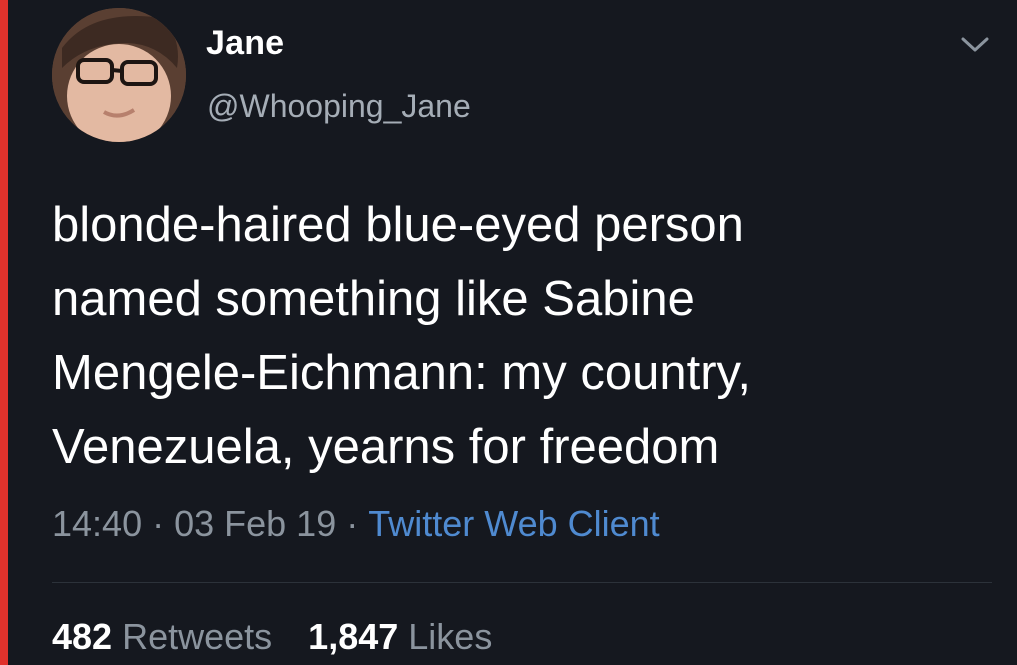 This screenshot has height=665, width=1017. I want to click on user-handle: @Whooping_Jane, so click(339, 106).